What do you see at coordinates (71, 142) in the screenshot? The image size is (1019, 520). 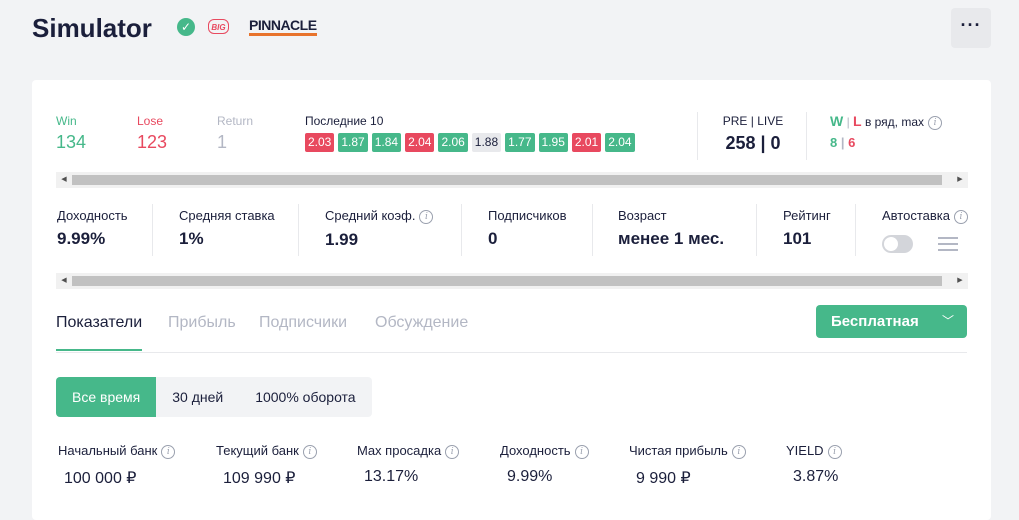 I see `win-value: 134` at bounding box center [71, 142].